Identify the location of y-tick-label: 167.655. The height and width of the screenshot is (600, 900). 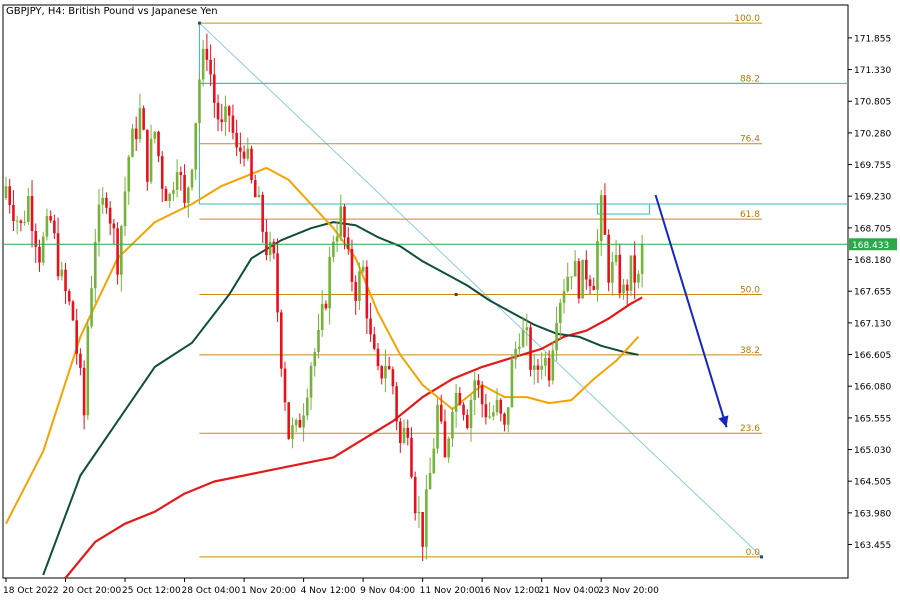
(872, 293).